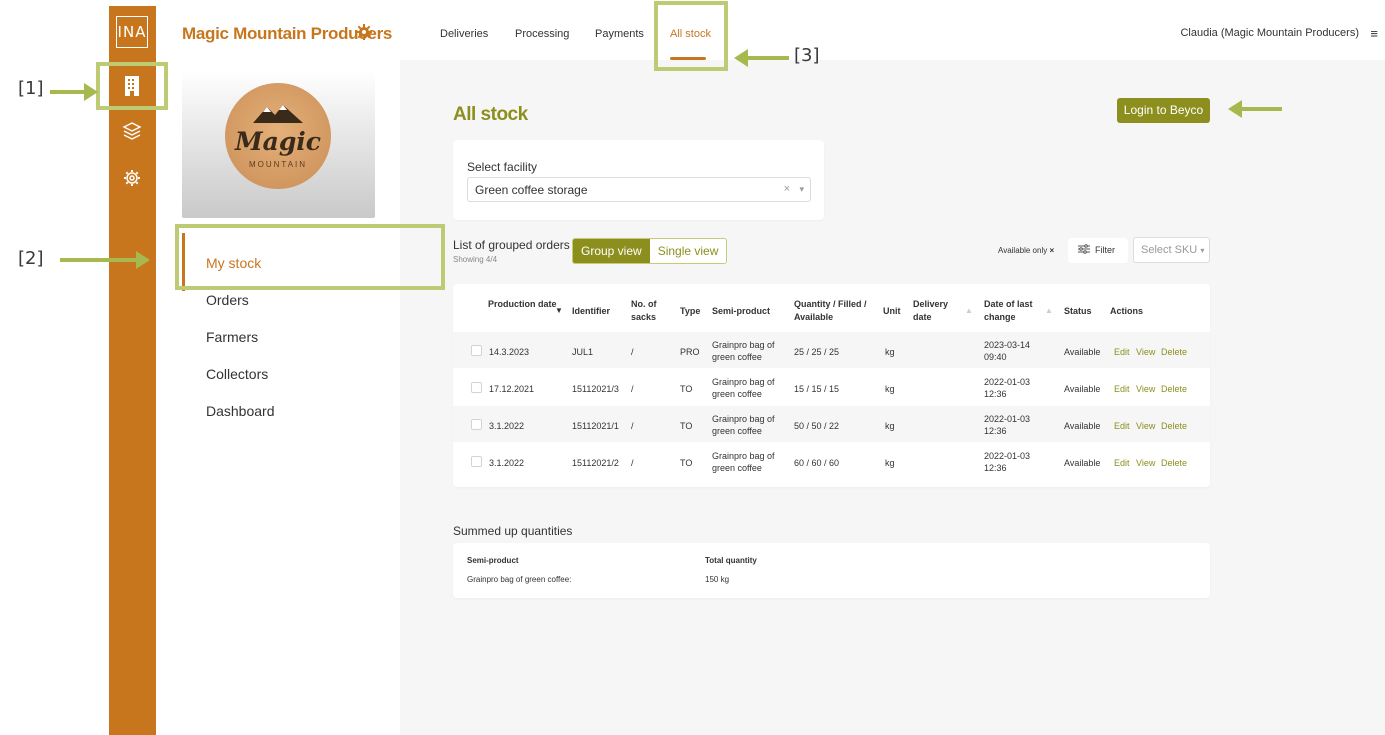  Describe the element at coordinates (522, 304) in the screenshot. I see `col-header-production-date: Production date` at that location.